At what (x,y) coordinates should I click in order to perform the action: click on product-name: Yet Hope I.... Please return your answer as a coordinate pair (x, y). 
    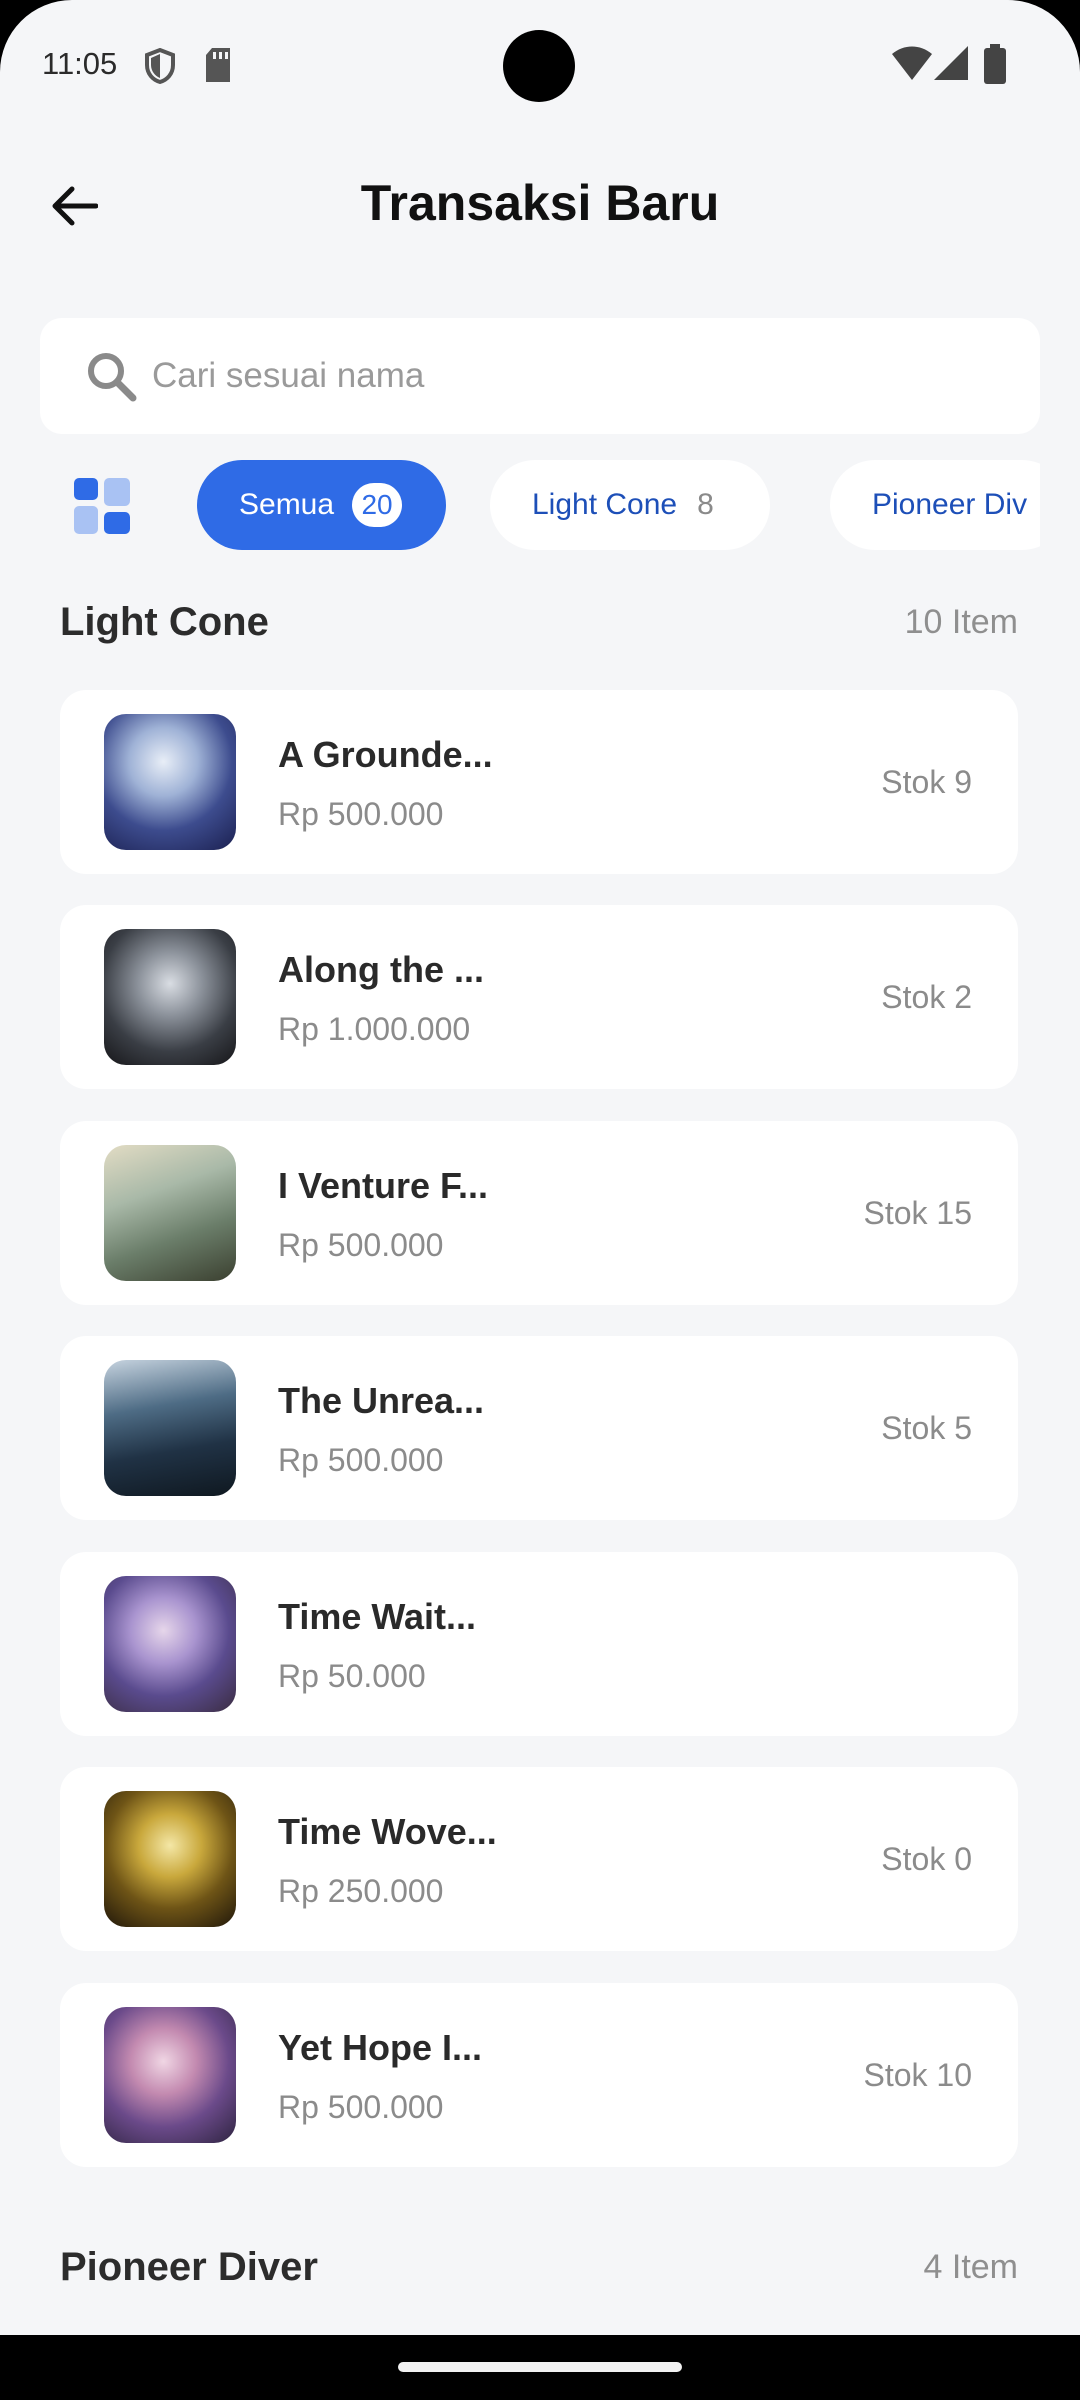
    Looking at the image, I should click on (380, 2047).